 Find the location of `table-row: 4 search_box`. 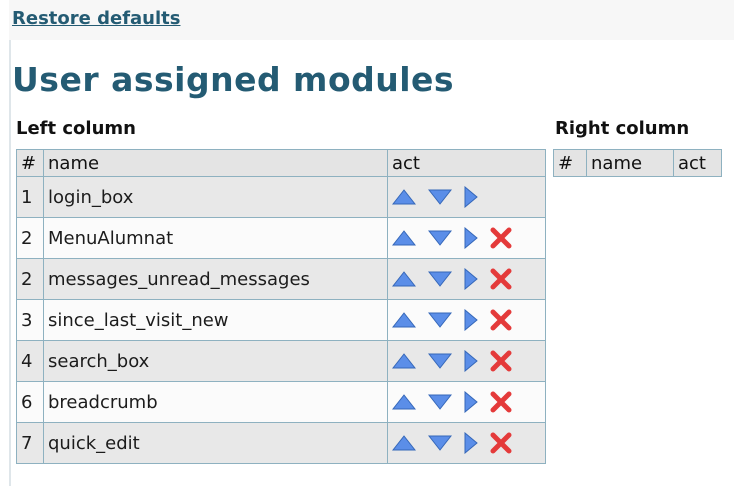

table-row: 4 search_box is located at coordinates (281, 361).